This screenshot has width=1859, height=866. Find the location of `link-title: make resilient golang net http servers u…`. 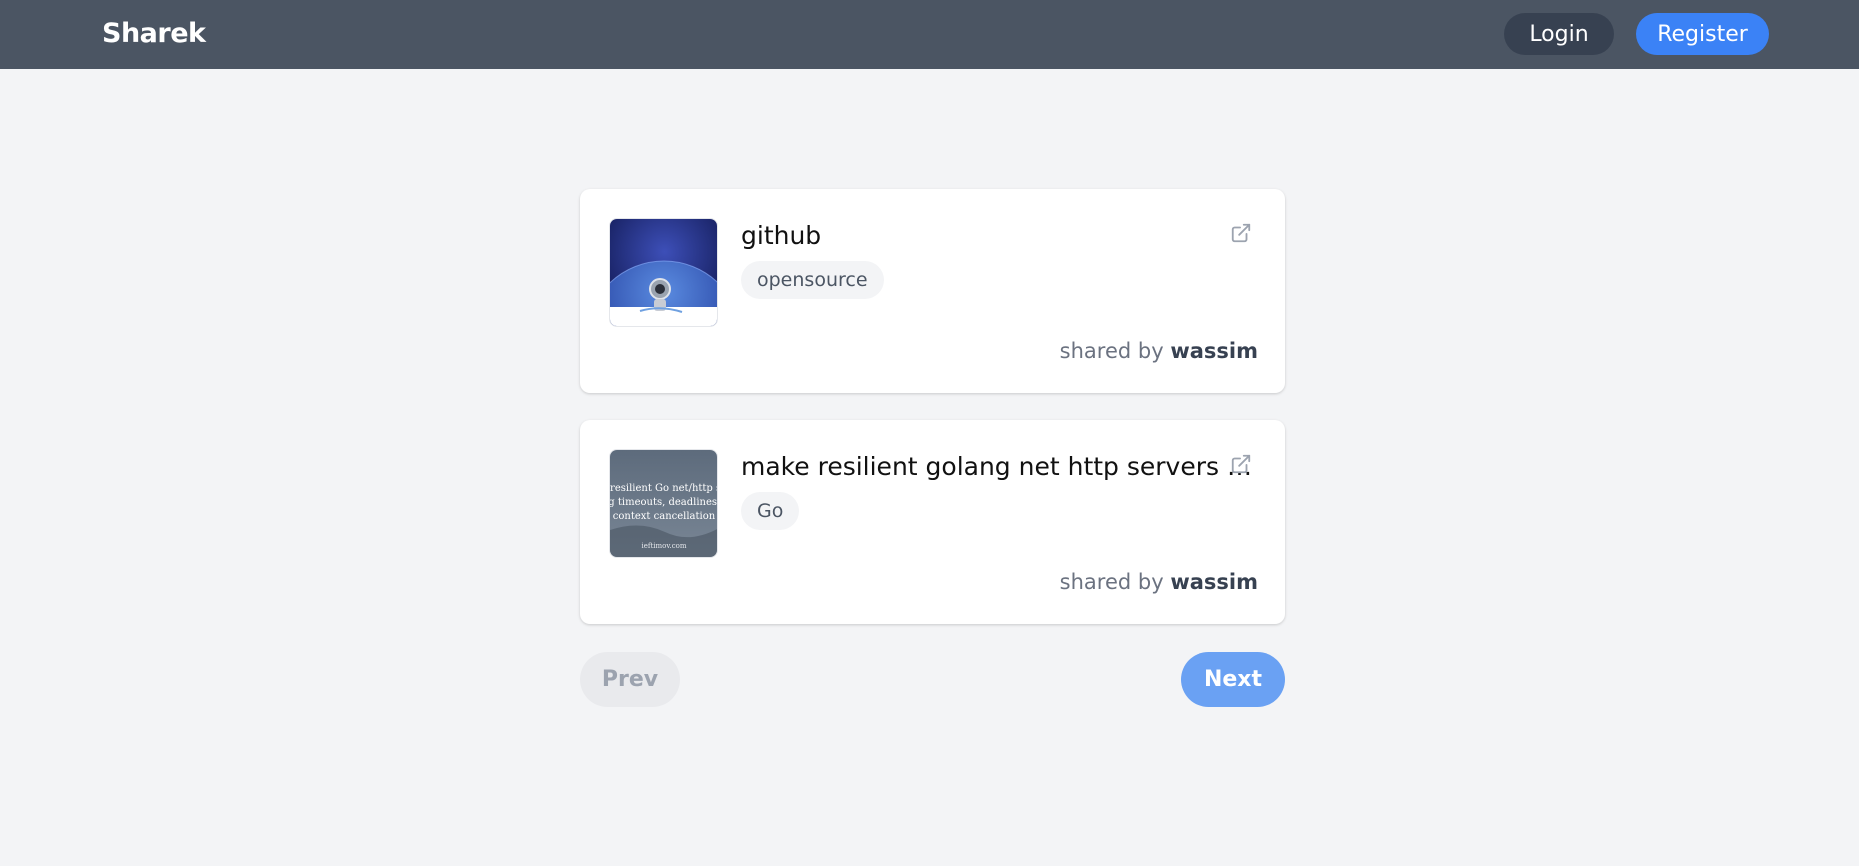

link-title: make resilient golang net http servers u… is located at coordinates (1001, 466).